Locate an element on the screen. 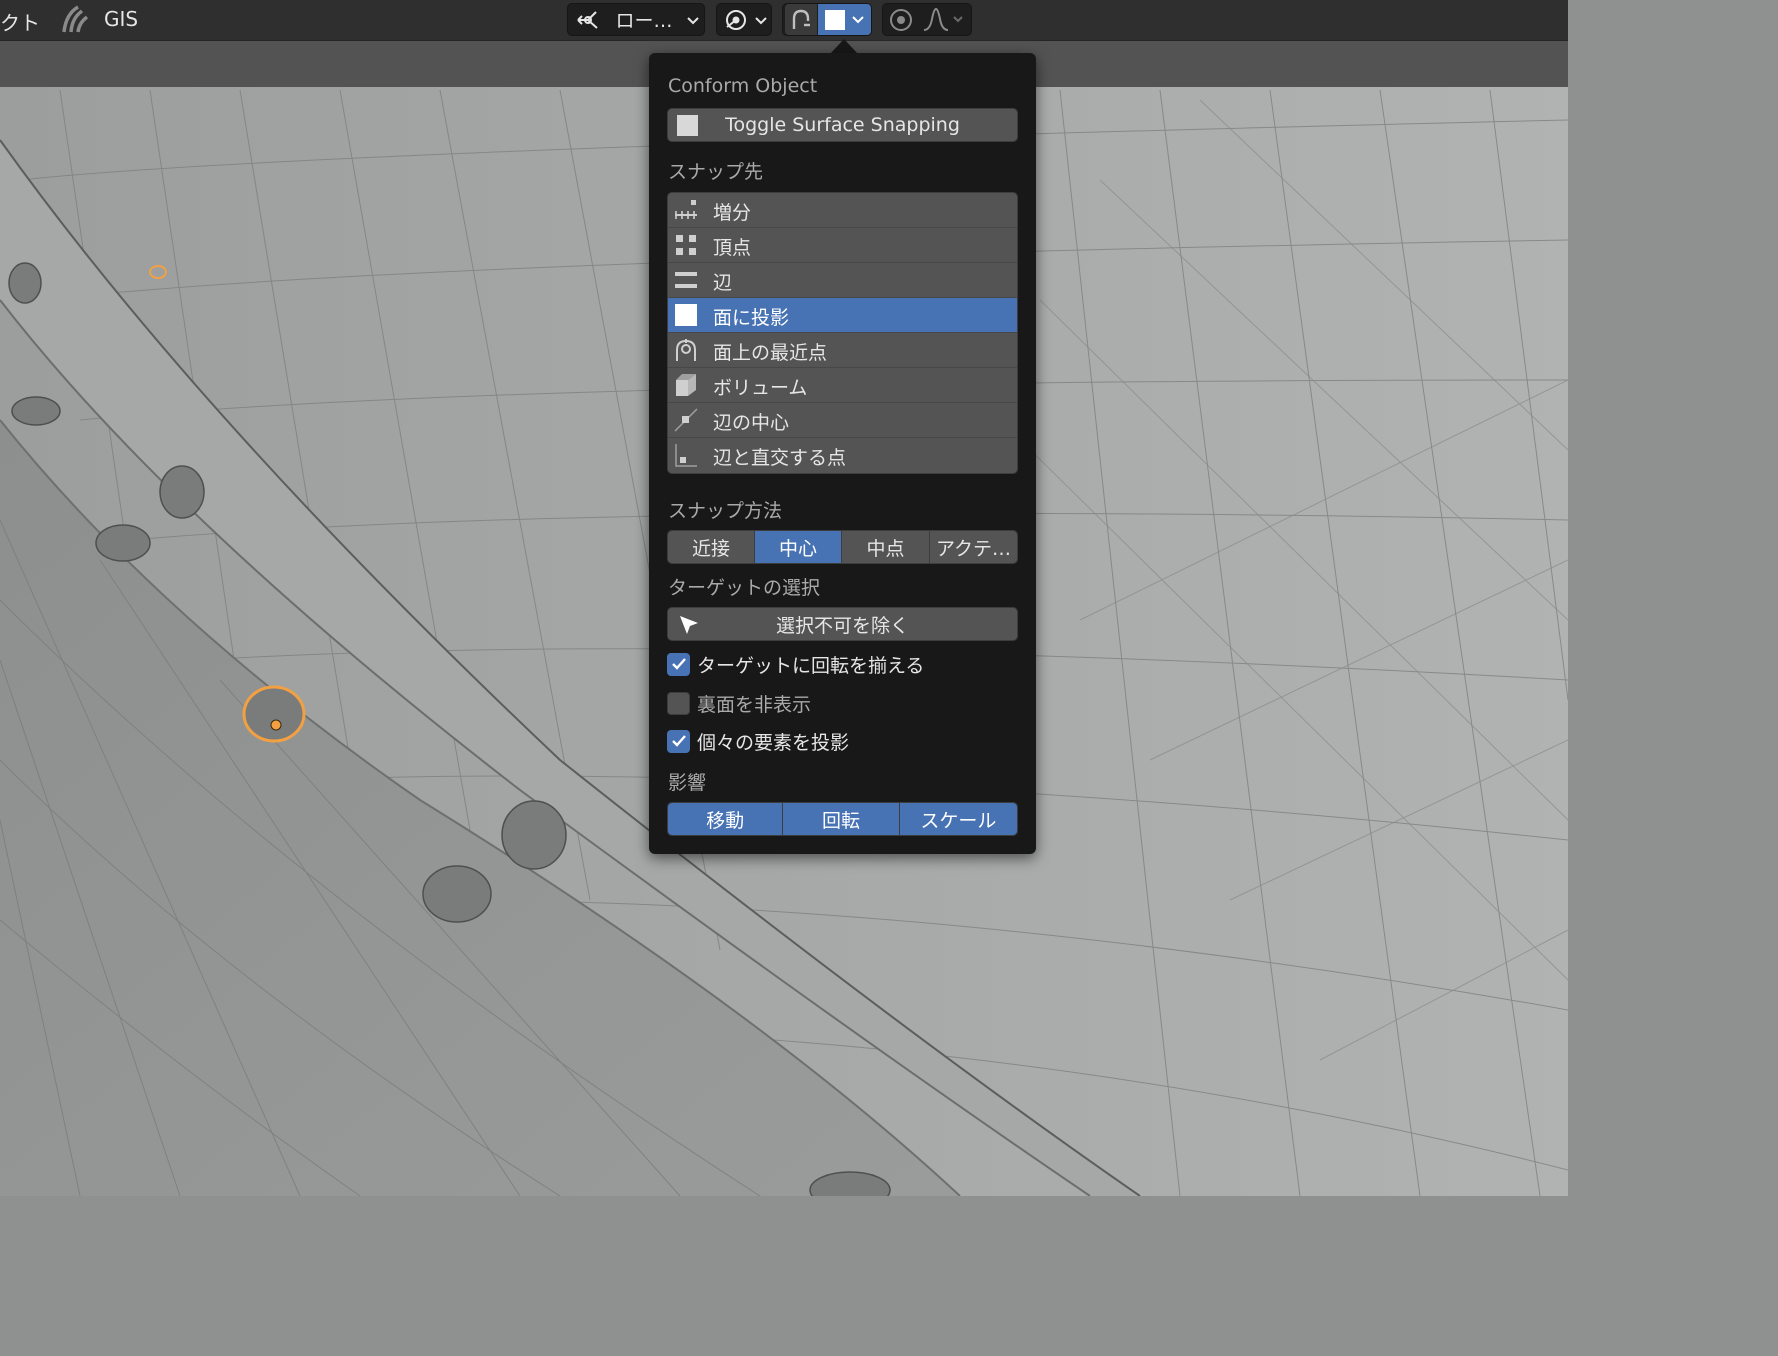  snap-item-vertex: 頂点 is located at coordinates (842, 245).